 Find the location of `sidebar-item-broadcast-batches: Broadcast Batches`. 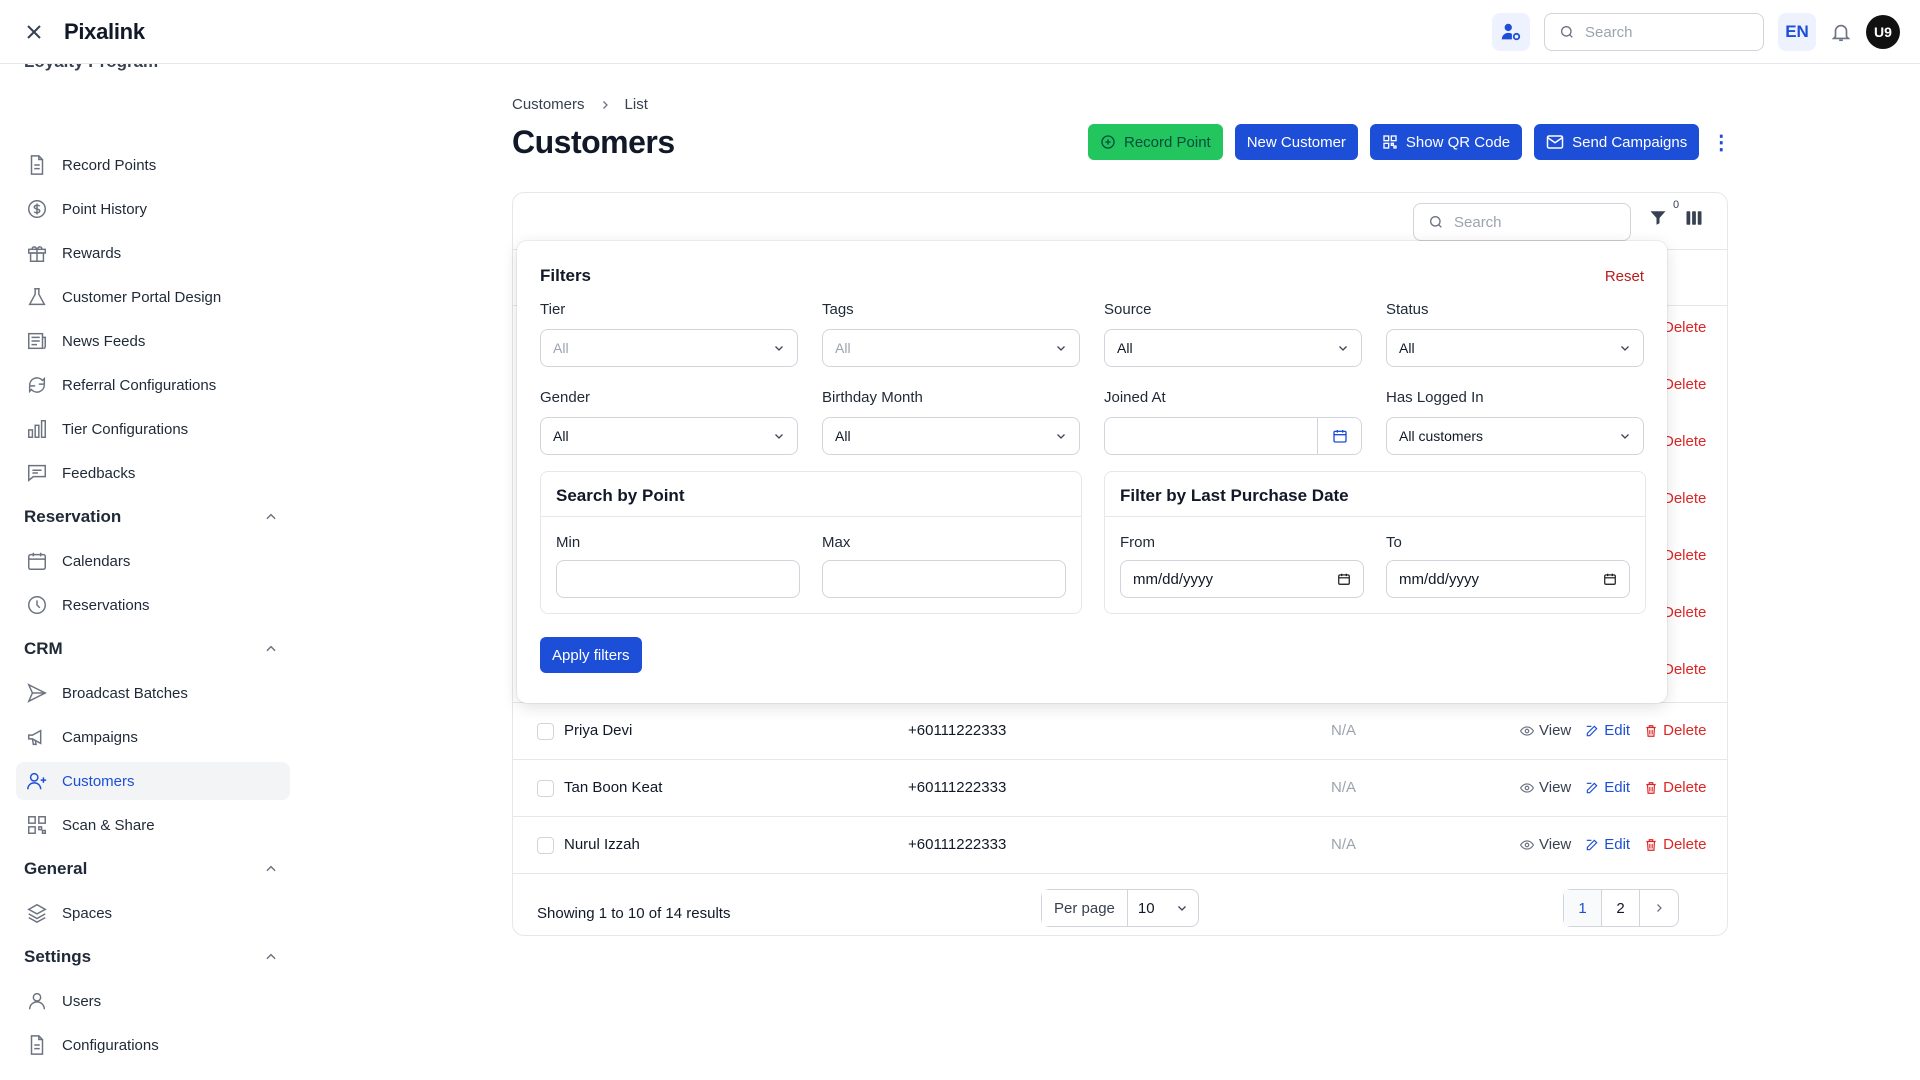

sidebar-item-broadcast-batches: Broadcast Batches is located at coordinates (153, 693).